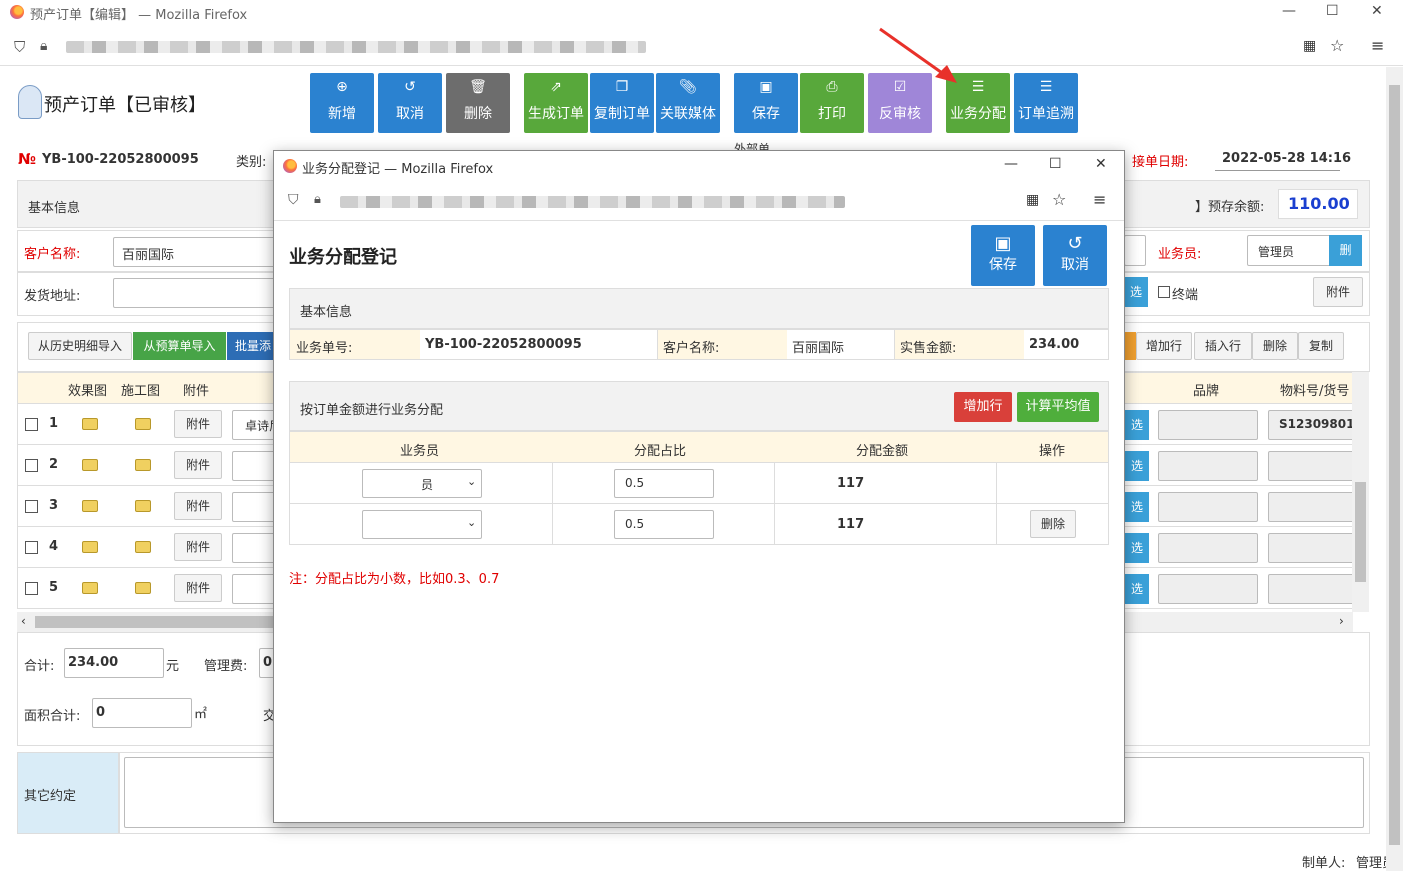  I want to click on terminal-checkbox, so click(1164, 292).